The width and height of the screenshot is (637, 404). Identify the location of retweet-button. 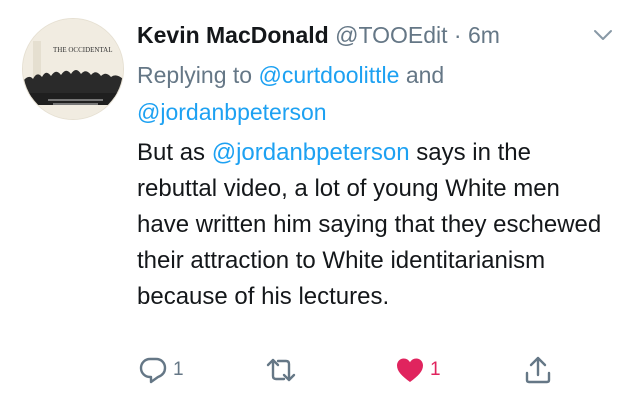
(283, 370).